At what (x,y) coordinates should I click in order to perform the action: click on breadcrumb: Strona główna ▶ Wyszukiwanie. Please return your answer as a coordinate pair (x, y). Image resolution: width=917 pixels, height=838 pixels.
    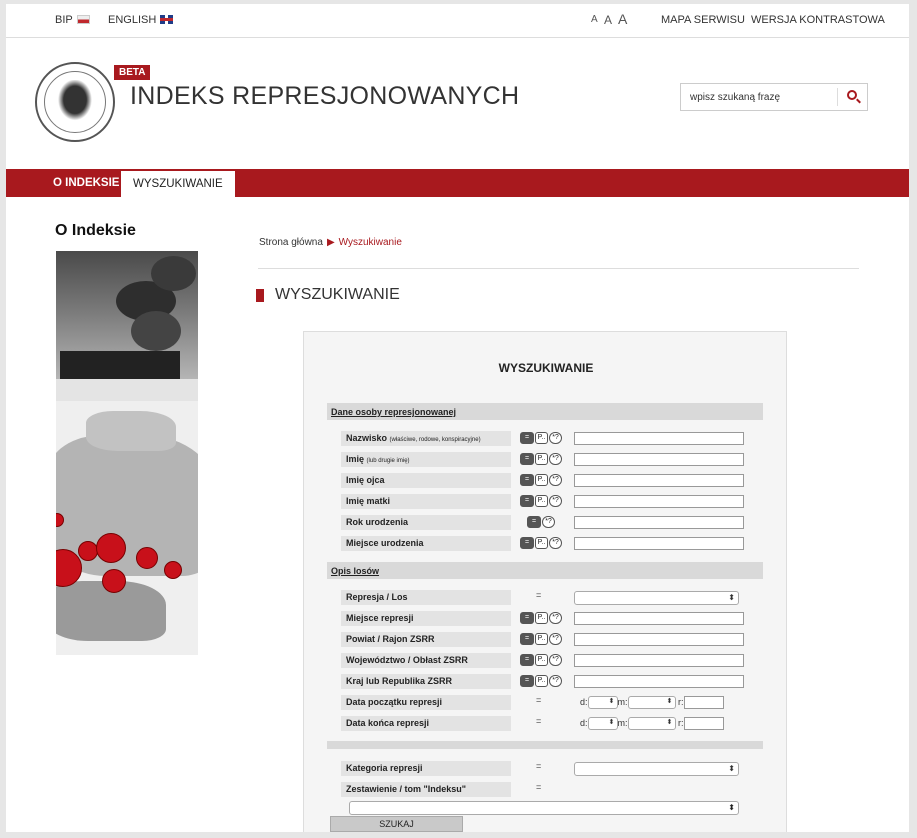
    Looking at the image, I should click on (330, 242).